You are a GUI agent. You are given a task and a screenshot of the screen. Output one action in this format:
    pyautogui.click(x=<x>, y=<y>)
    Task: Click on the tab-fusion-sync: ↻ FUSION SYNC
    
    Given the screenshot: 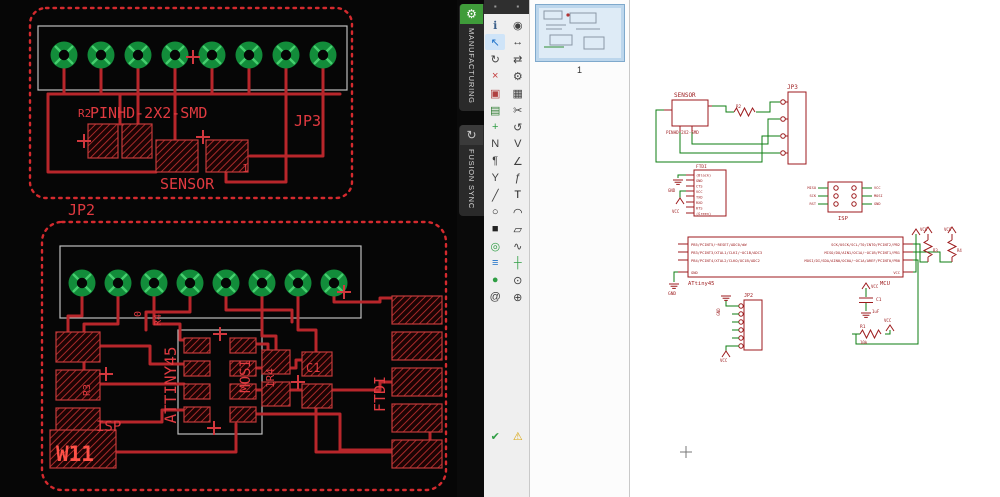 What is the action you would take?
    pyautogui.click(x=471, y=170)
    